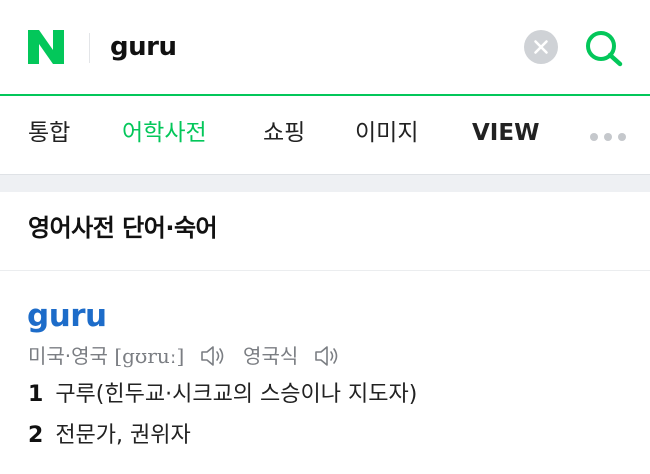 This screenshot has width=650, height=474. I want to click on clear-search-icon, so click(541, 47).